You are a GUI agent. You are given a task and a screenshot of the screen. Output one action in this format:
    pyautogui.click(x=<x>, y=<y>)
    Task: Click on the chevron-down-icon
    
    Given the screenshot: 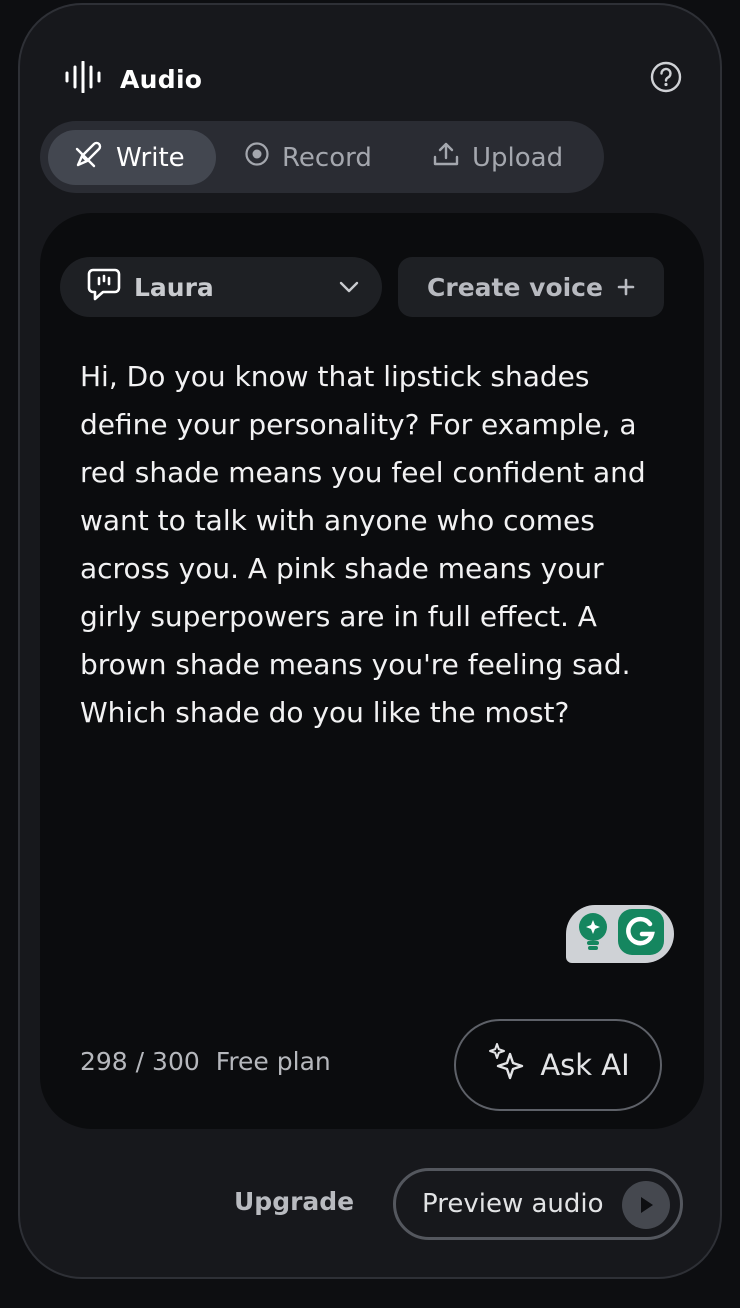 What is the action you would take?
    pyautogui.click(x=349, y=289)
    